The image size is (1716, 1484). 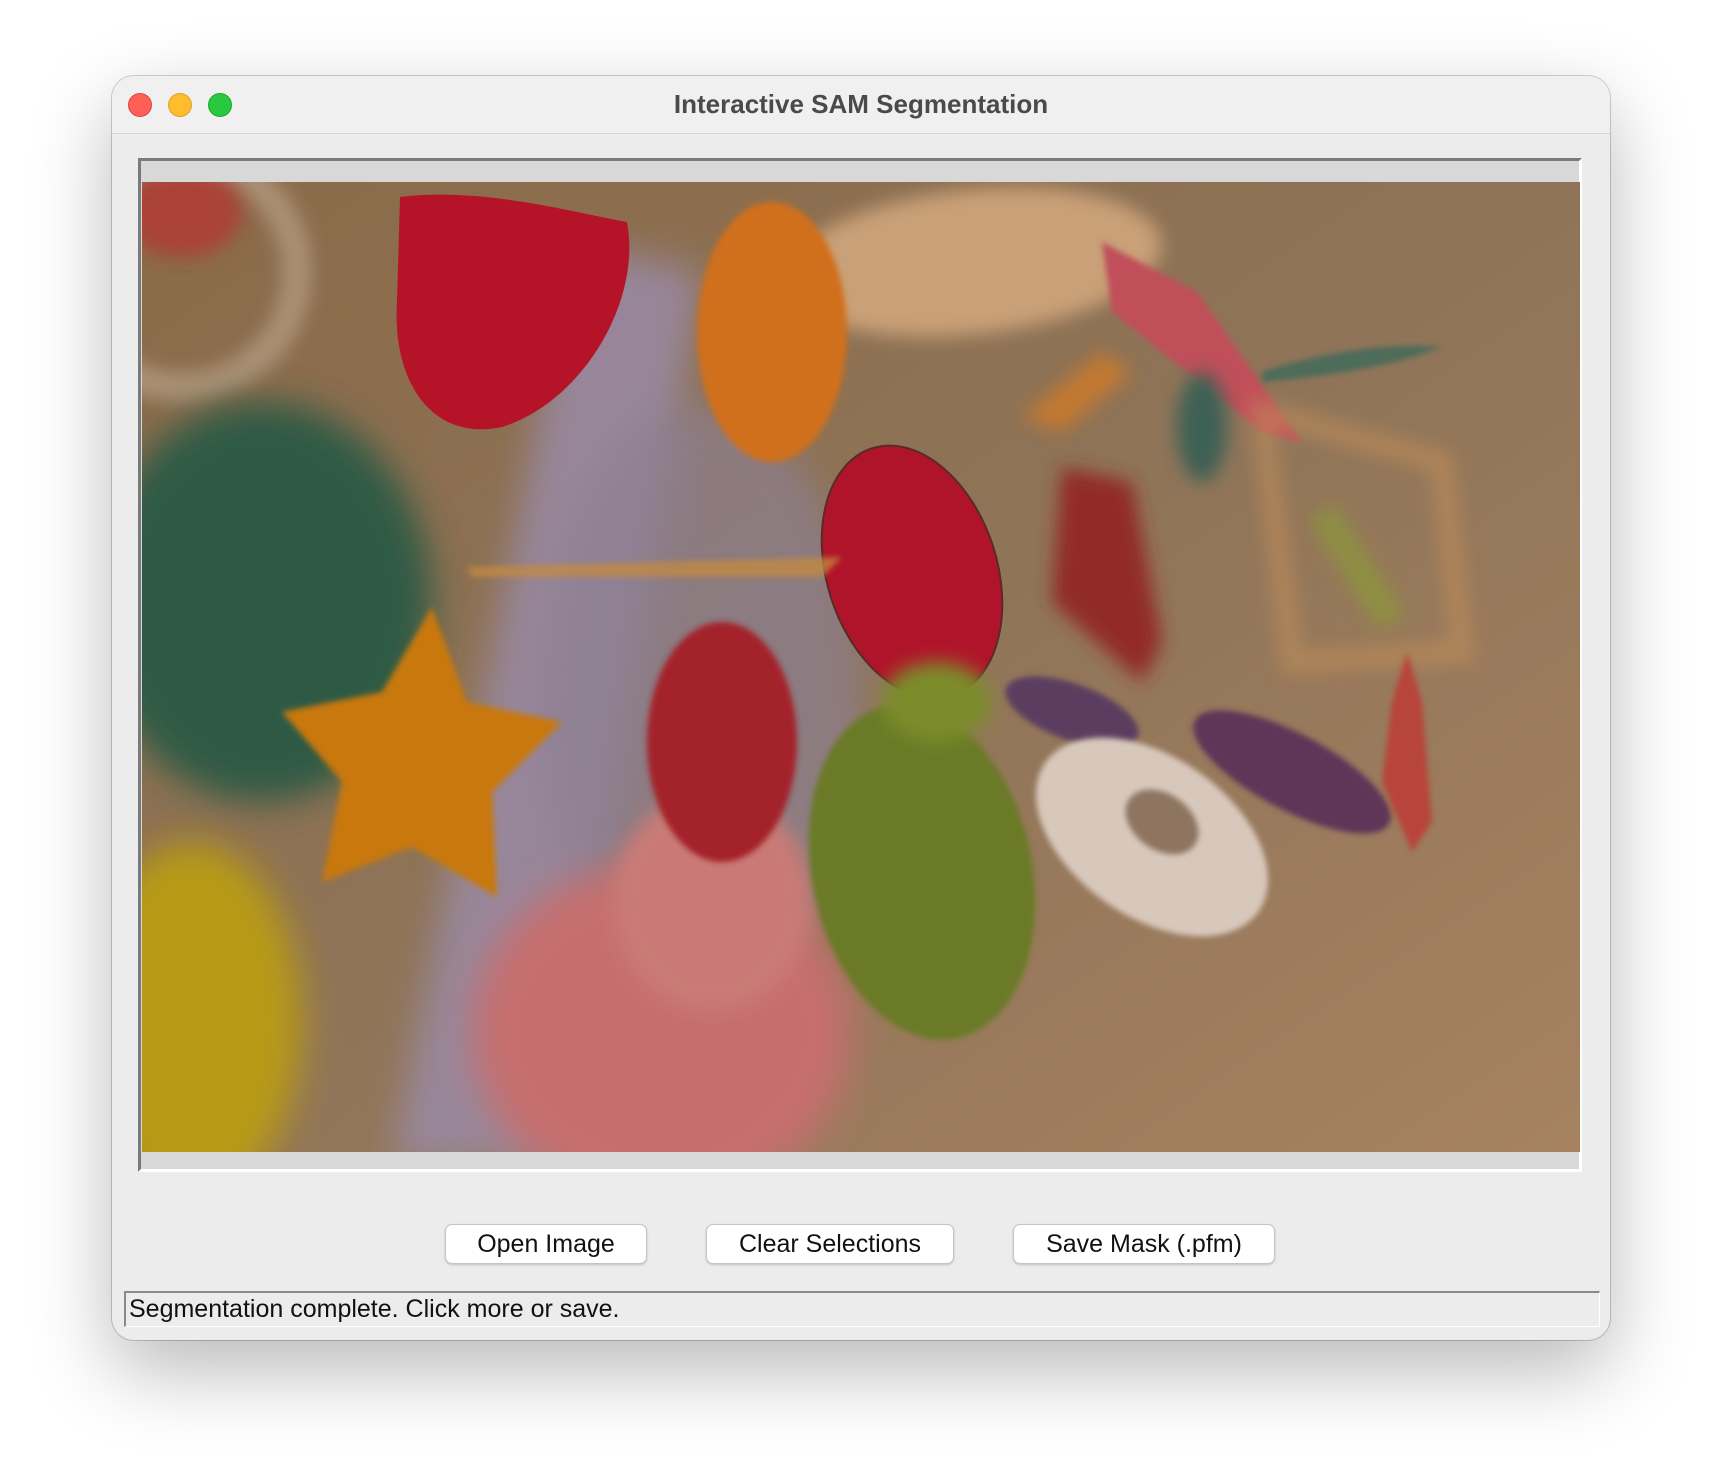 I want to click on open-image-button: Open Image, so click(x=546, y=1244).